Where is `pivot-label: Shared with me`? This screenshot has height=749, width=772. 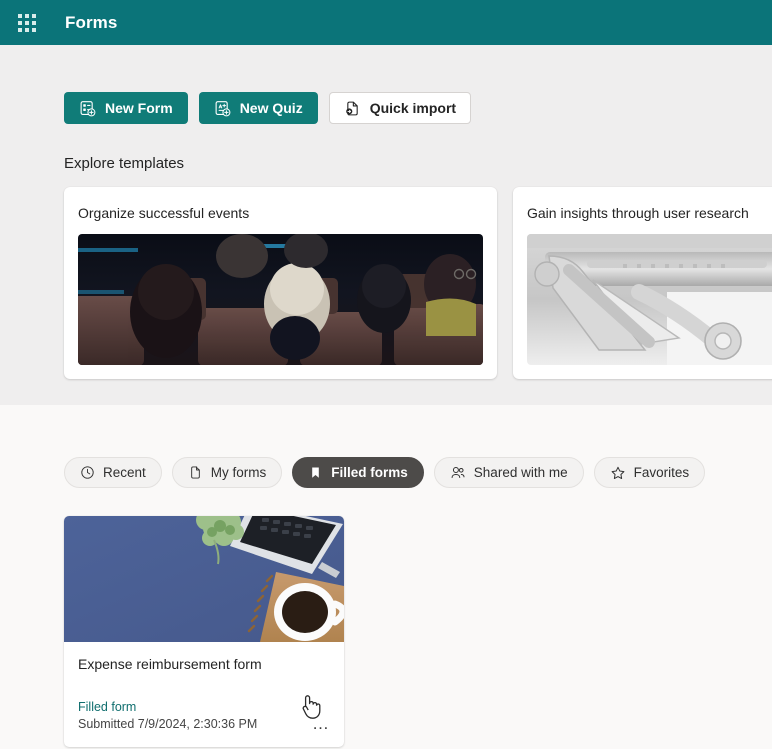 pivot-label: Shared with me is located at coordinates (520, 472).